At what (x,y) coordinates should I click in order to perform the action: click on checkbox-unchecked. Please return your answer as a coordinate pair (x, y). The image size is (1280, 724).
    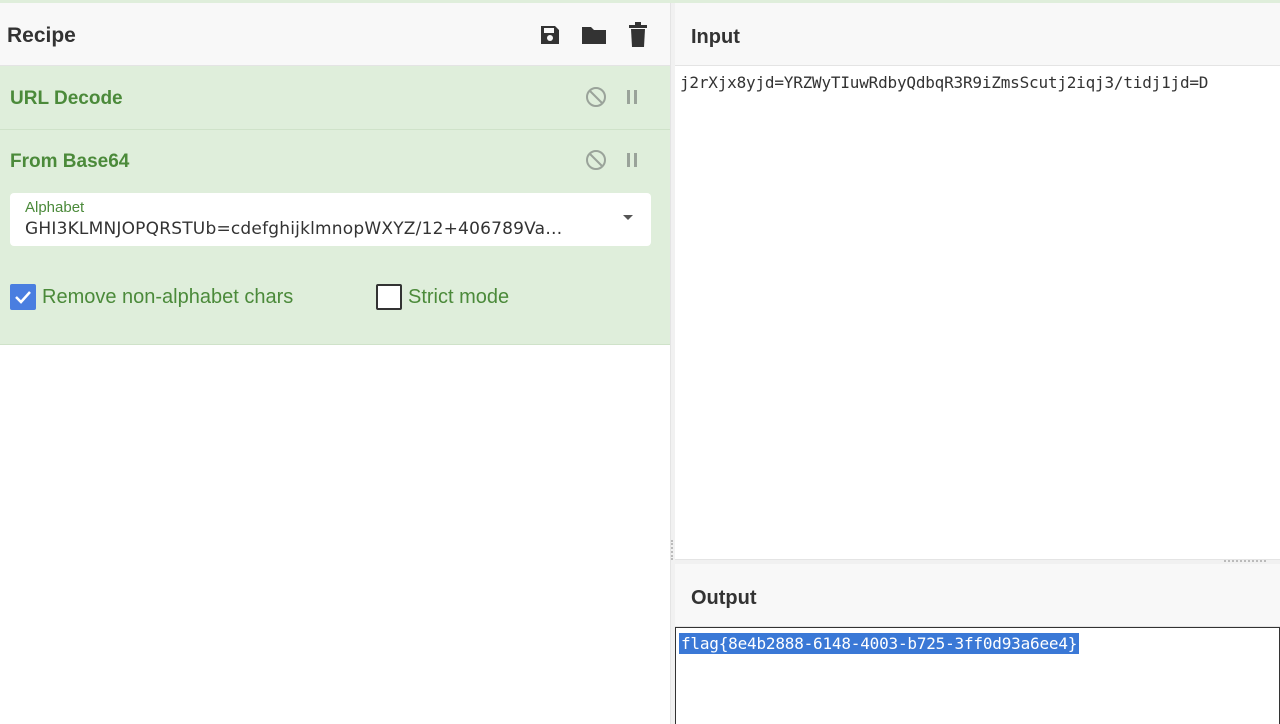
    Looking at the image, I should click on (389, 297).